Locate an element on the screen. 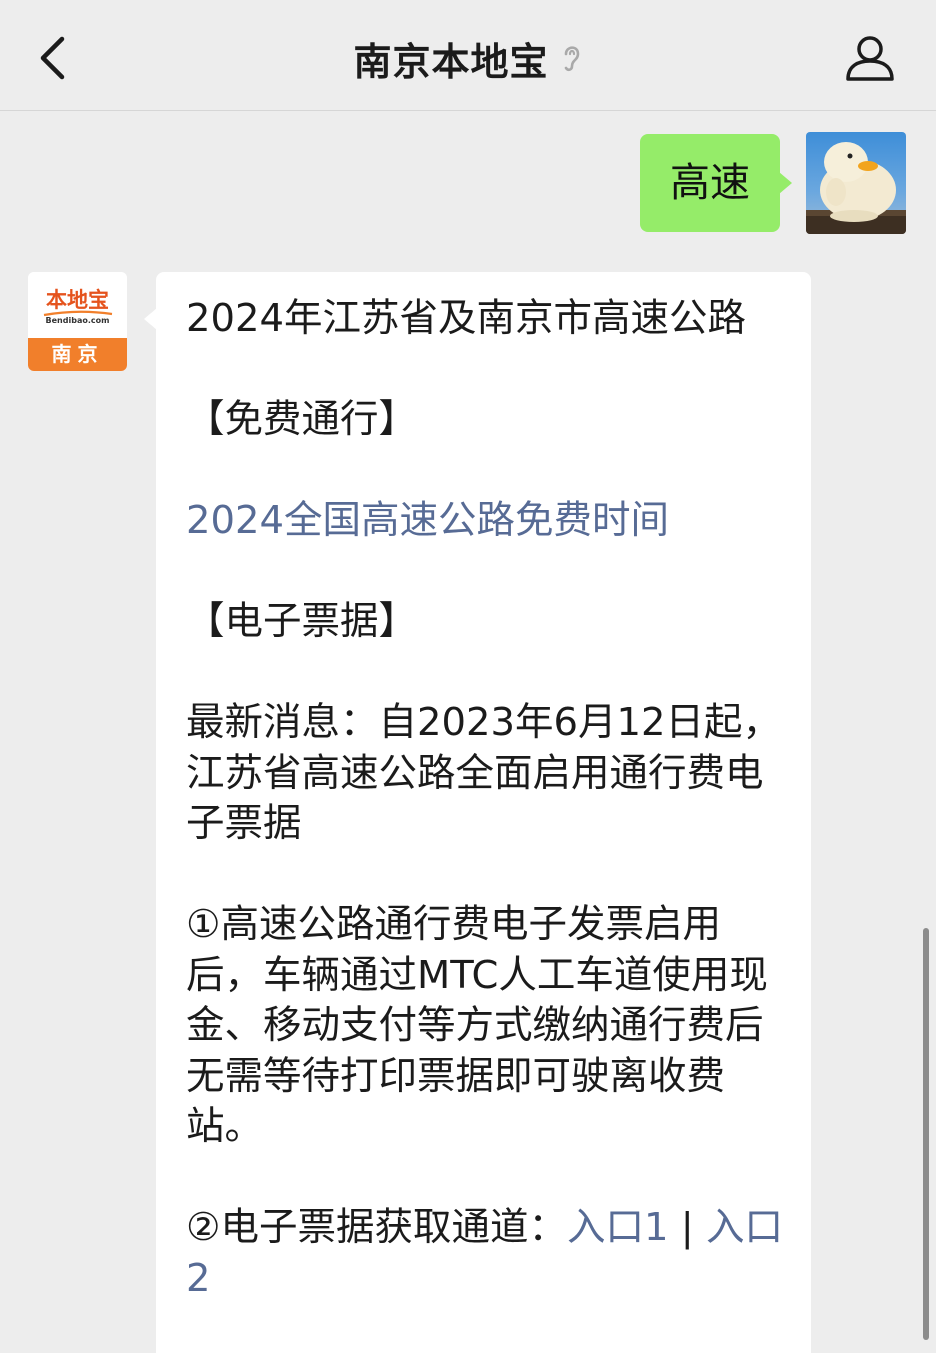 Image resolution: width=936 pixels, height=1353 pixels. scrollbar is located at coordinates (926, 1134).